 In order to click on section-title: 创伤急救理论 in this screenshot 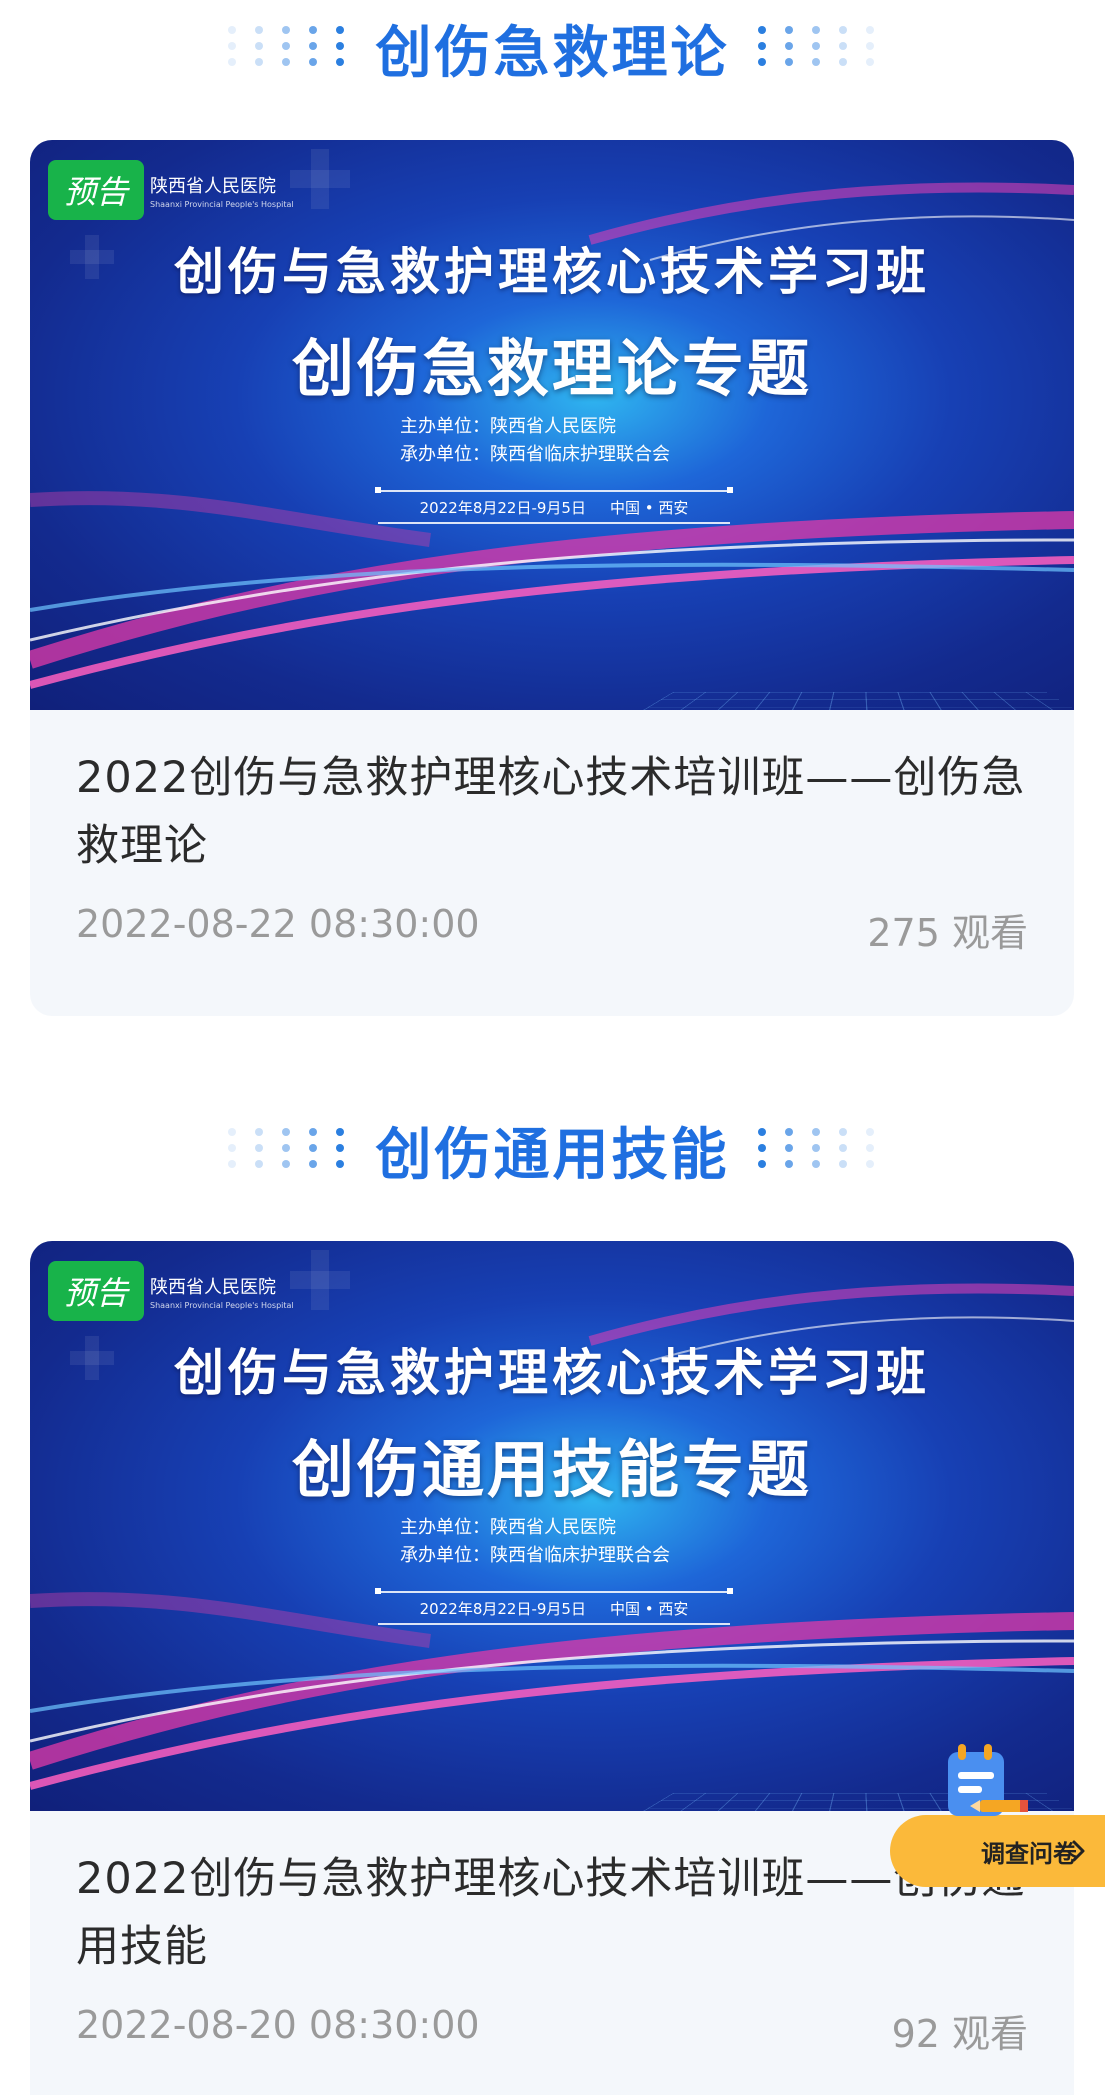, I will do `click(552, 53)`.